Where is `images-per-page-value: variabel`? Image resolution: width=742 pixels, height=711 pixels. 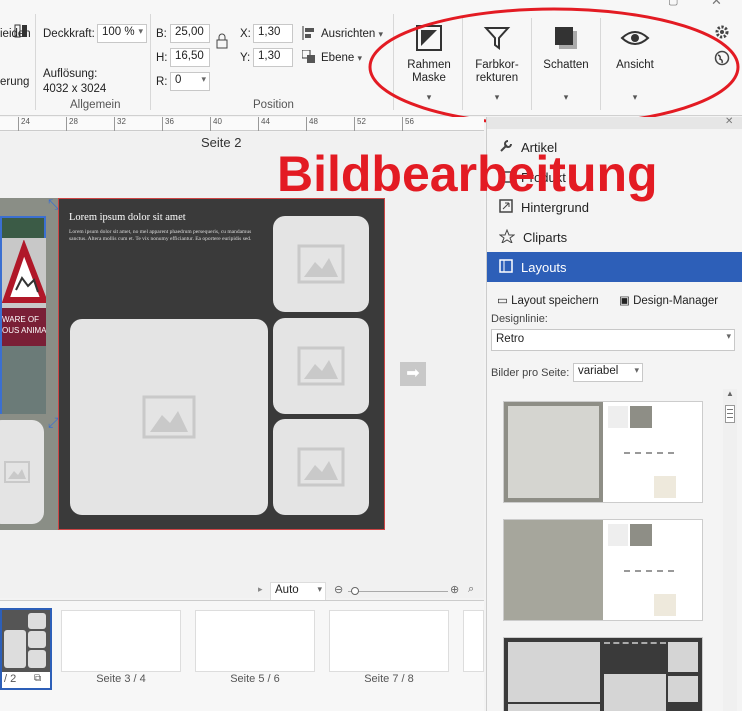
images-per-page-value: variabel is located at coordinates (598, 371).